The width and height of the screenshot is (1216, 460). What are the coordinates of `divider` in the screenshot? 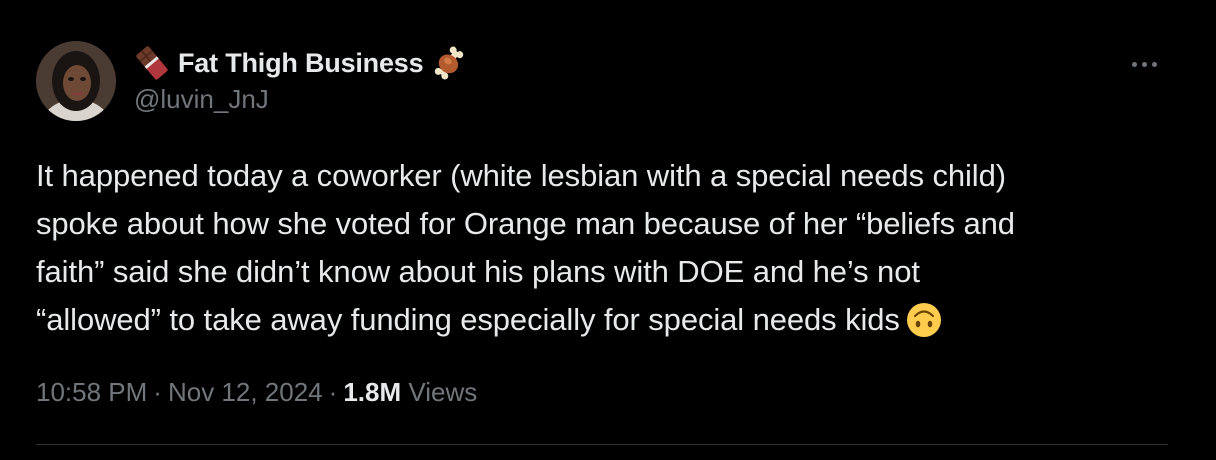 It's located at (602, 444).